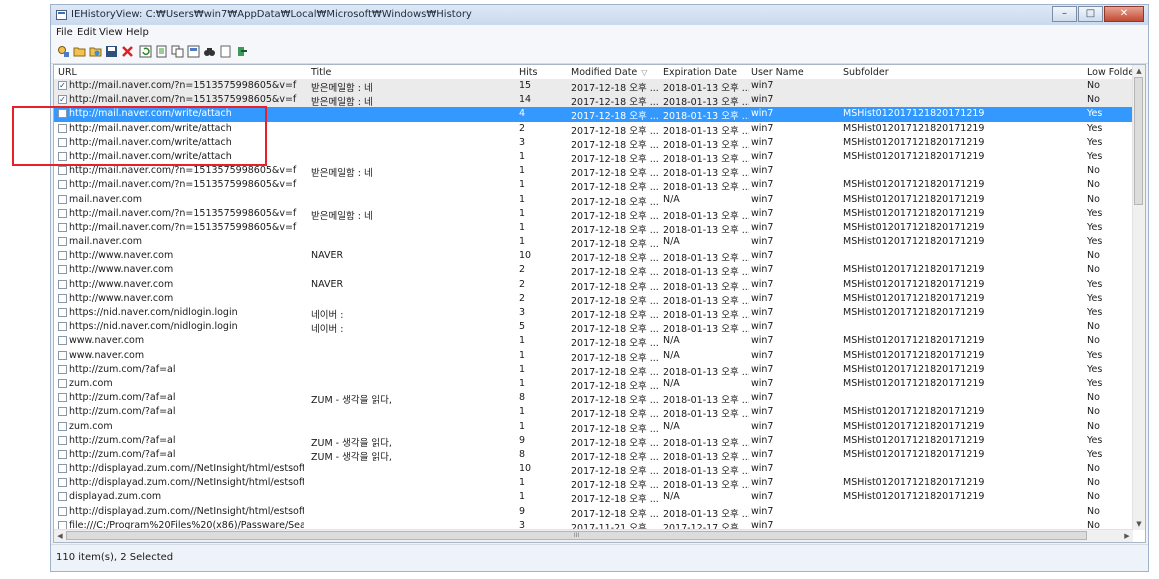 The height and width of the screenshot is (579, 1159). What do you see at coordinates (95, 51) in the screenshot?
I see `open-url-icon` at bounding box center [95, 51].